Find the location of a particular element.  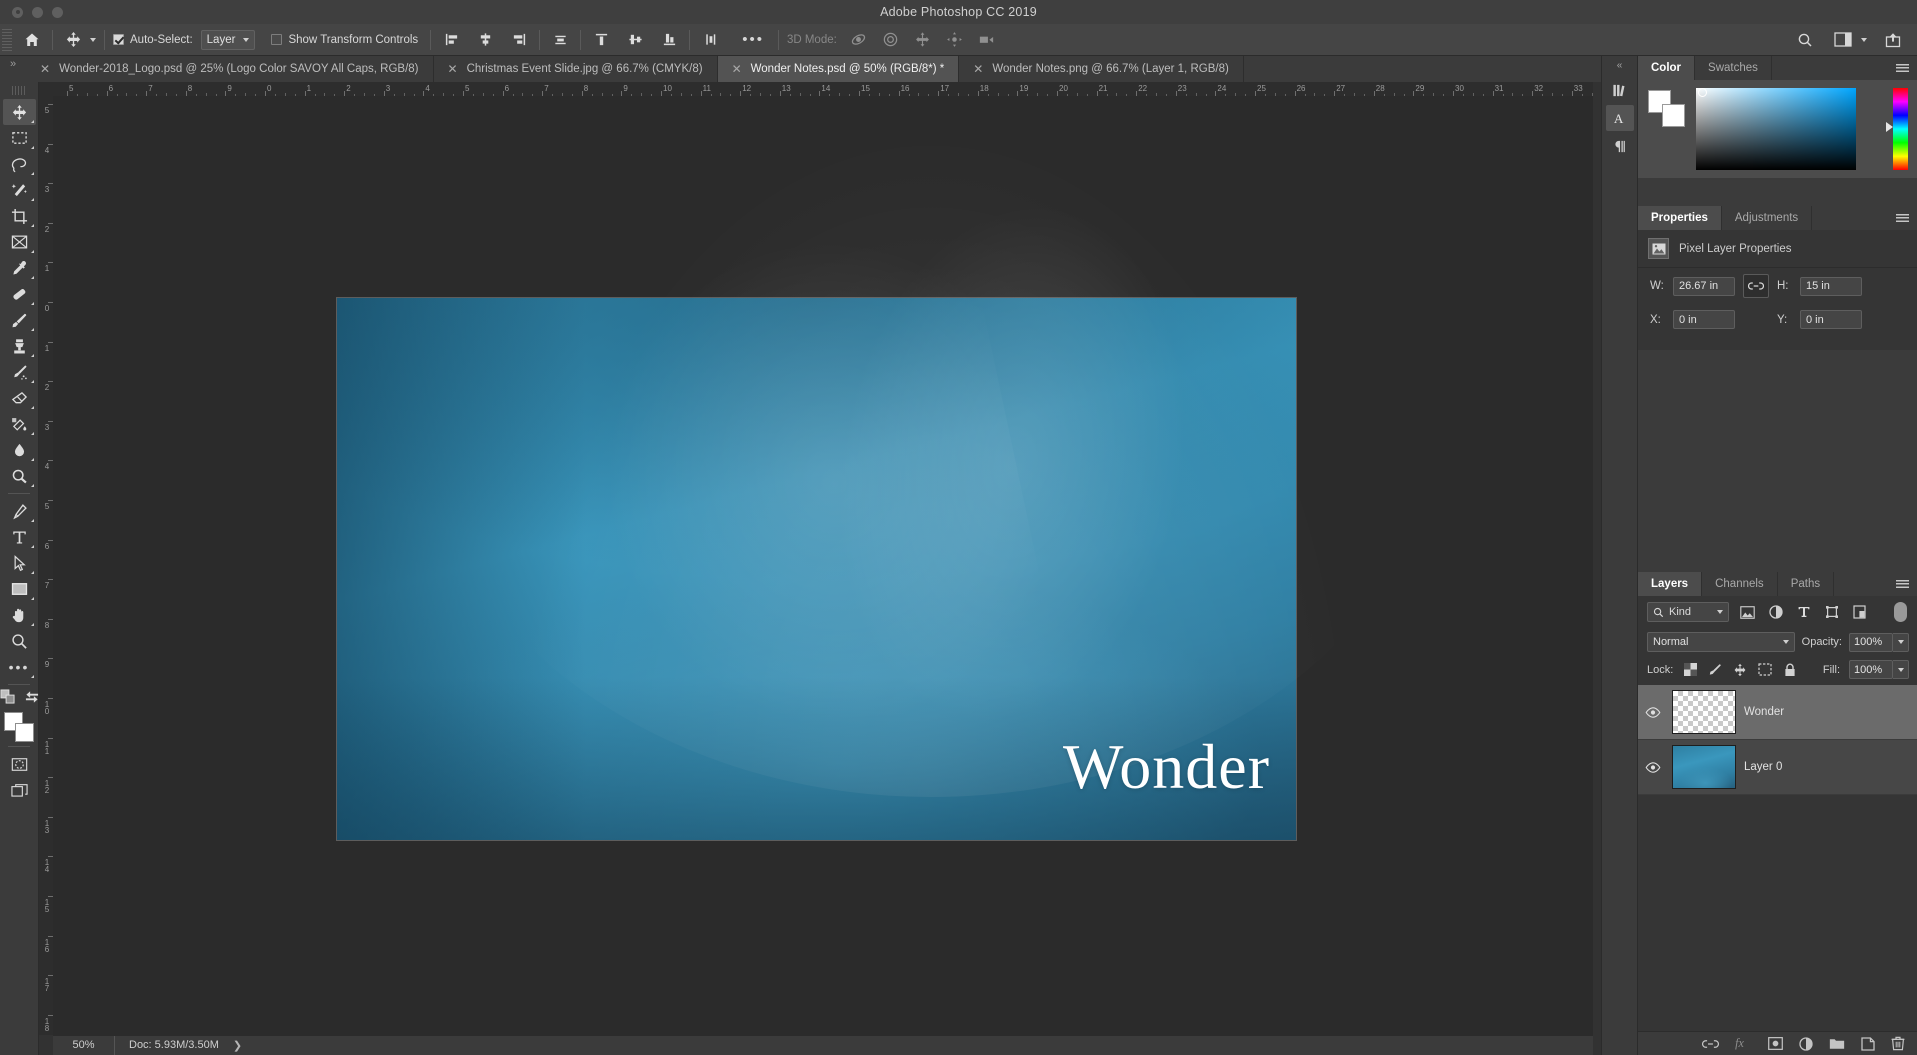

magic-wand-tool is located at coordinates (19, 190).